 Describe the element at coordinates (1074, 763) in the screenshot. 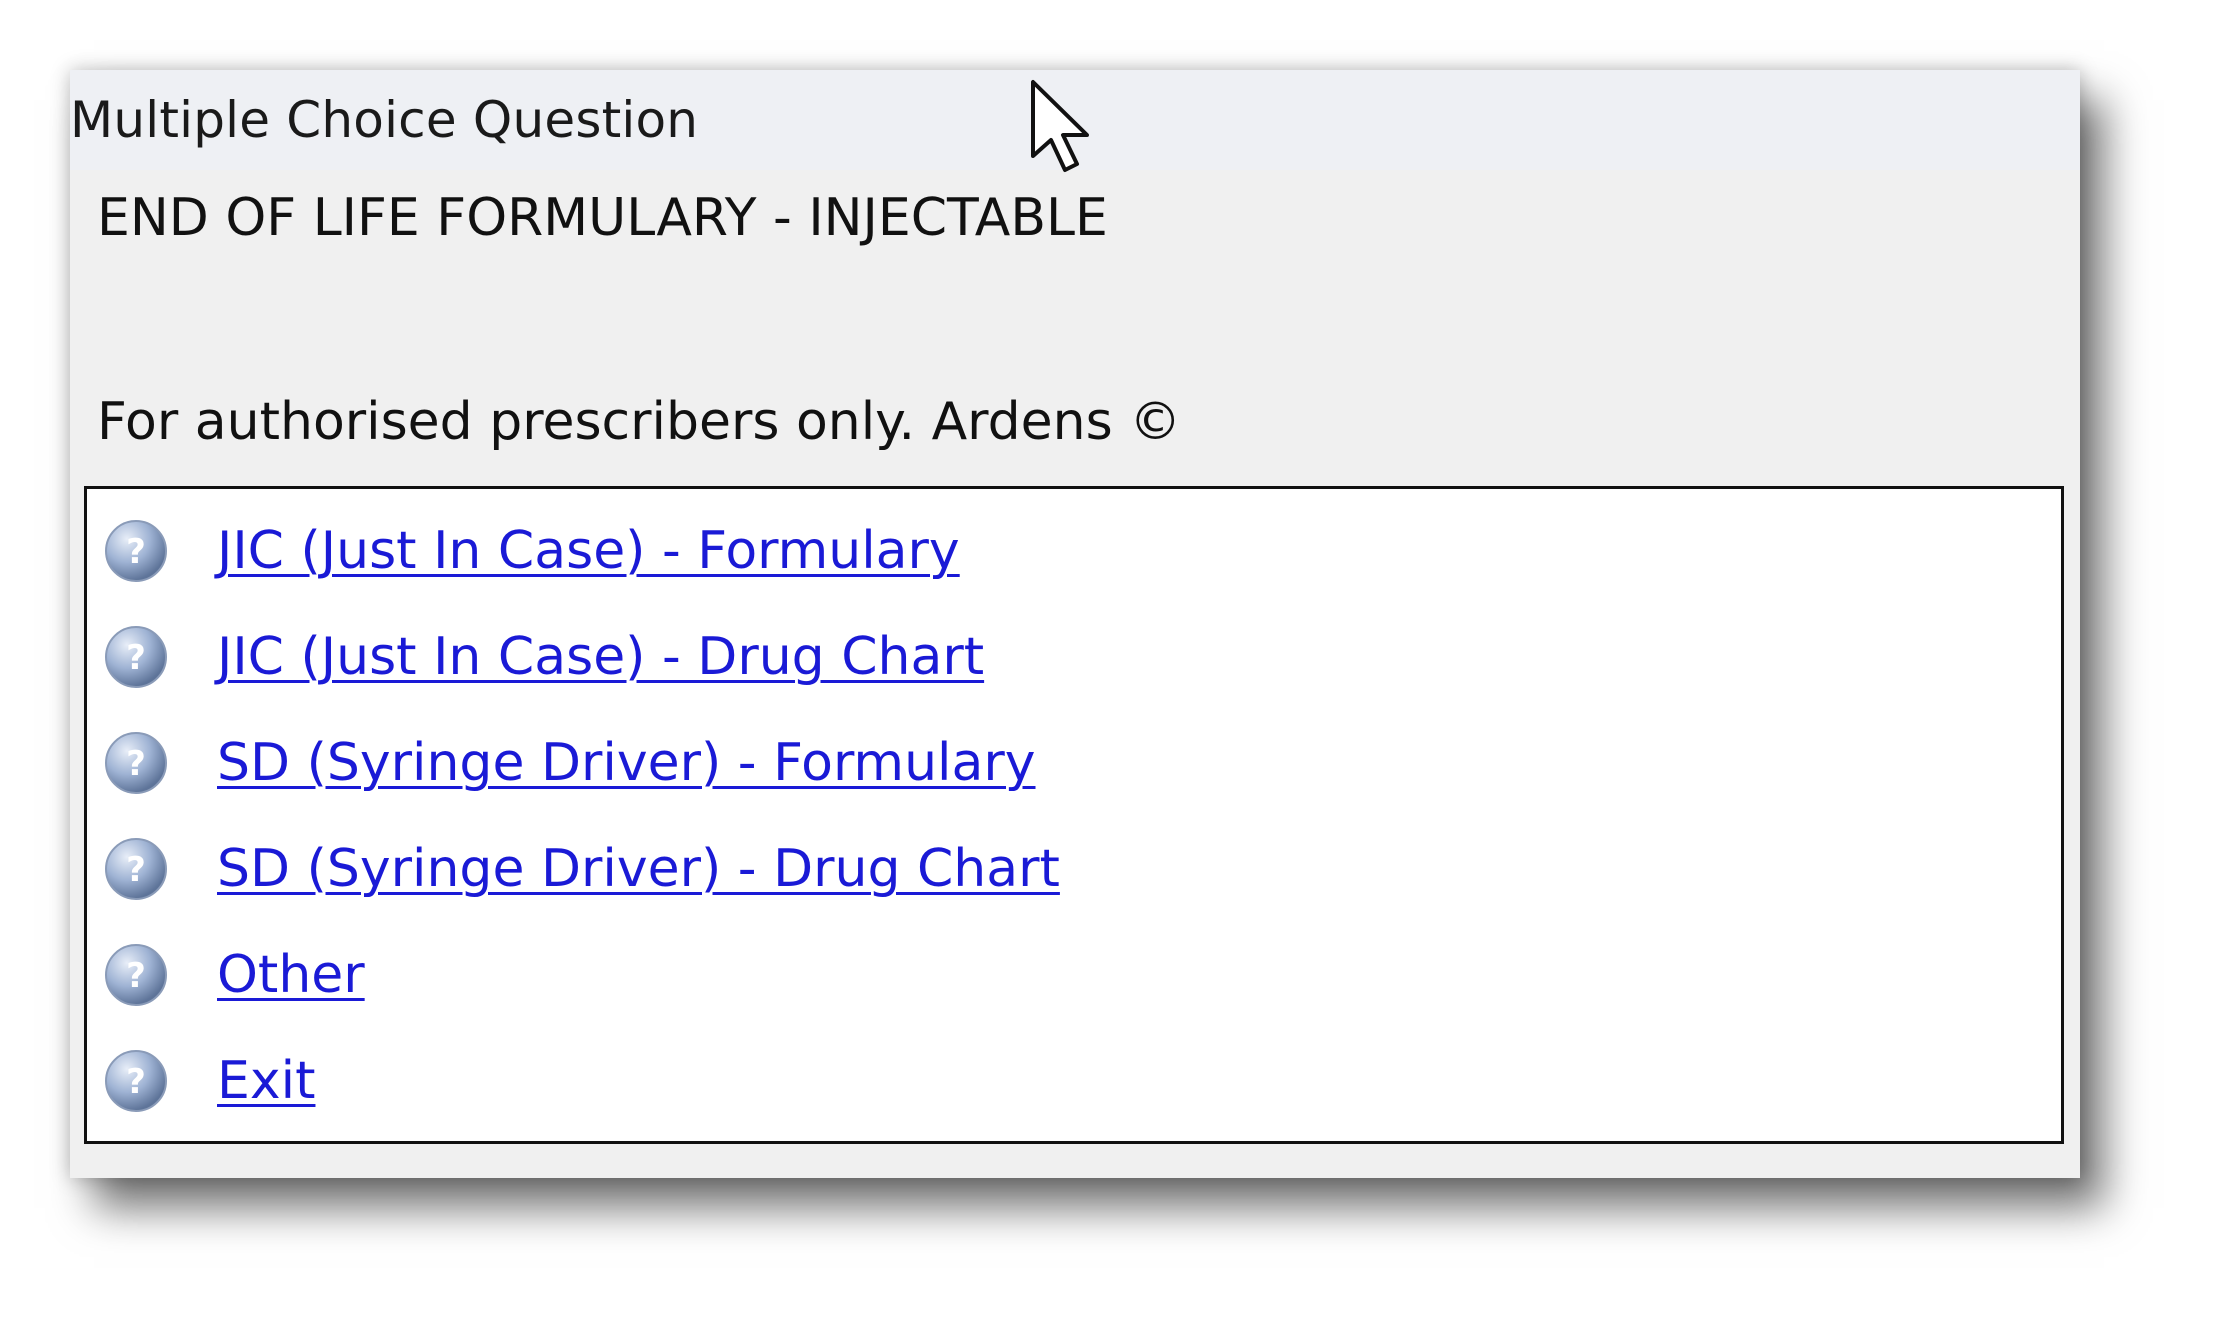

I see `option-sd-formulary: ? SD (Syringe Driver) - Formulary` at that location.